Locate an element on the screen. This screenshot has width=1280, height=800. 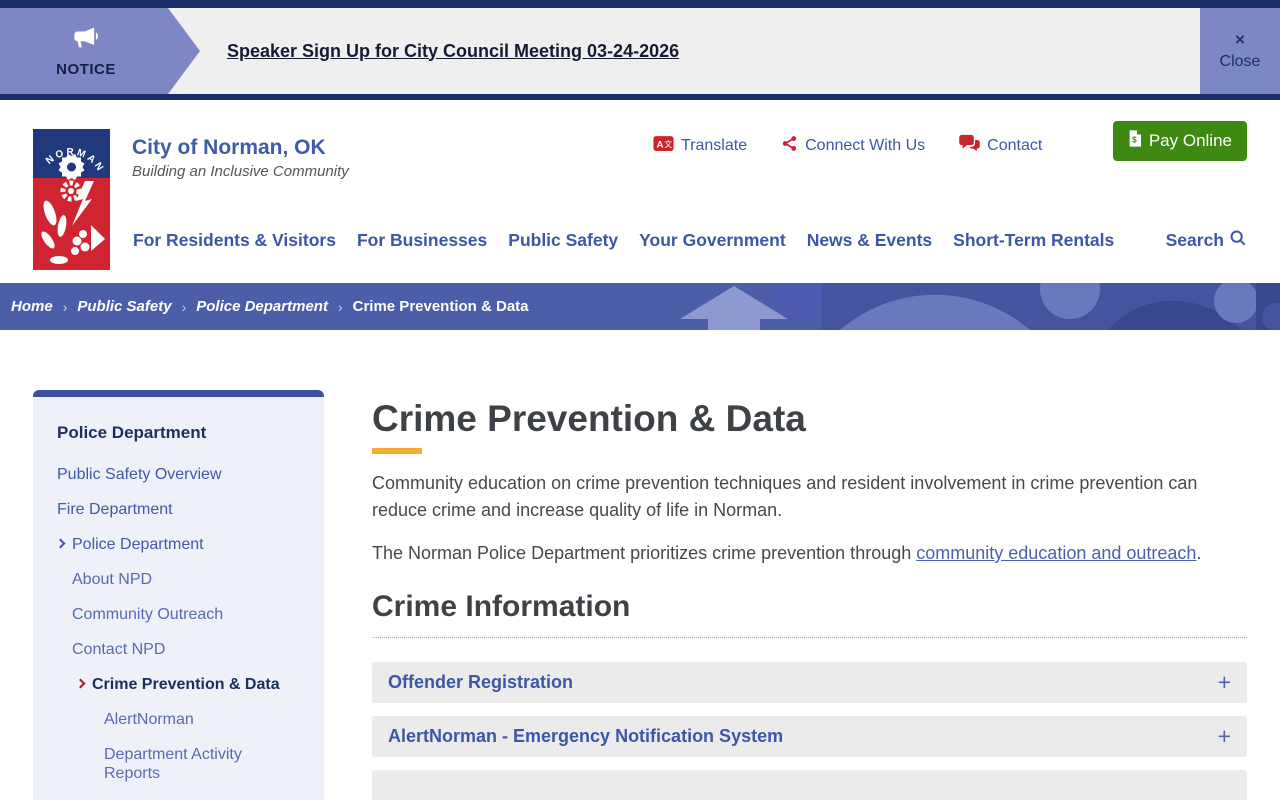
svg-text: 文 is located at coordinates (668, 144).